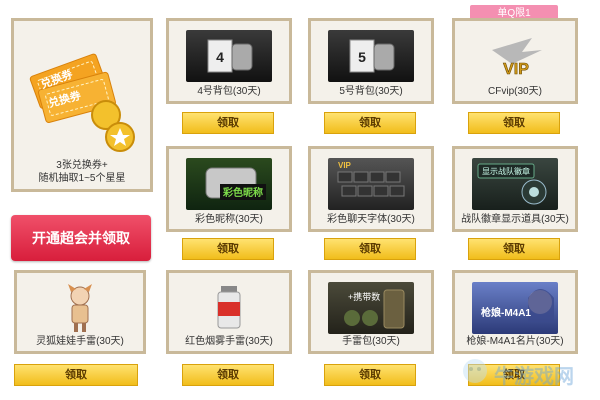 The image size is (600, 400). I want to click on item-card-1: 4 4号背包(30天), so click(229, 61).